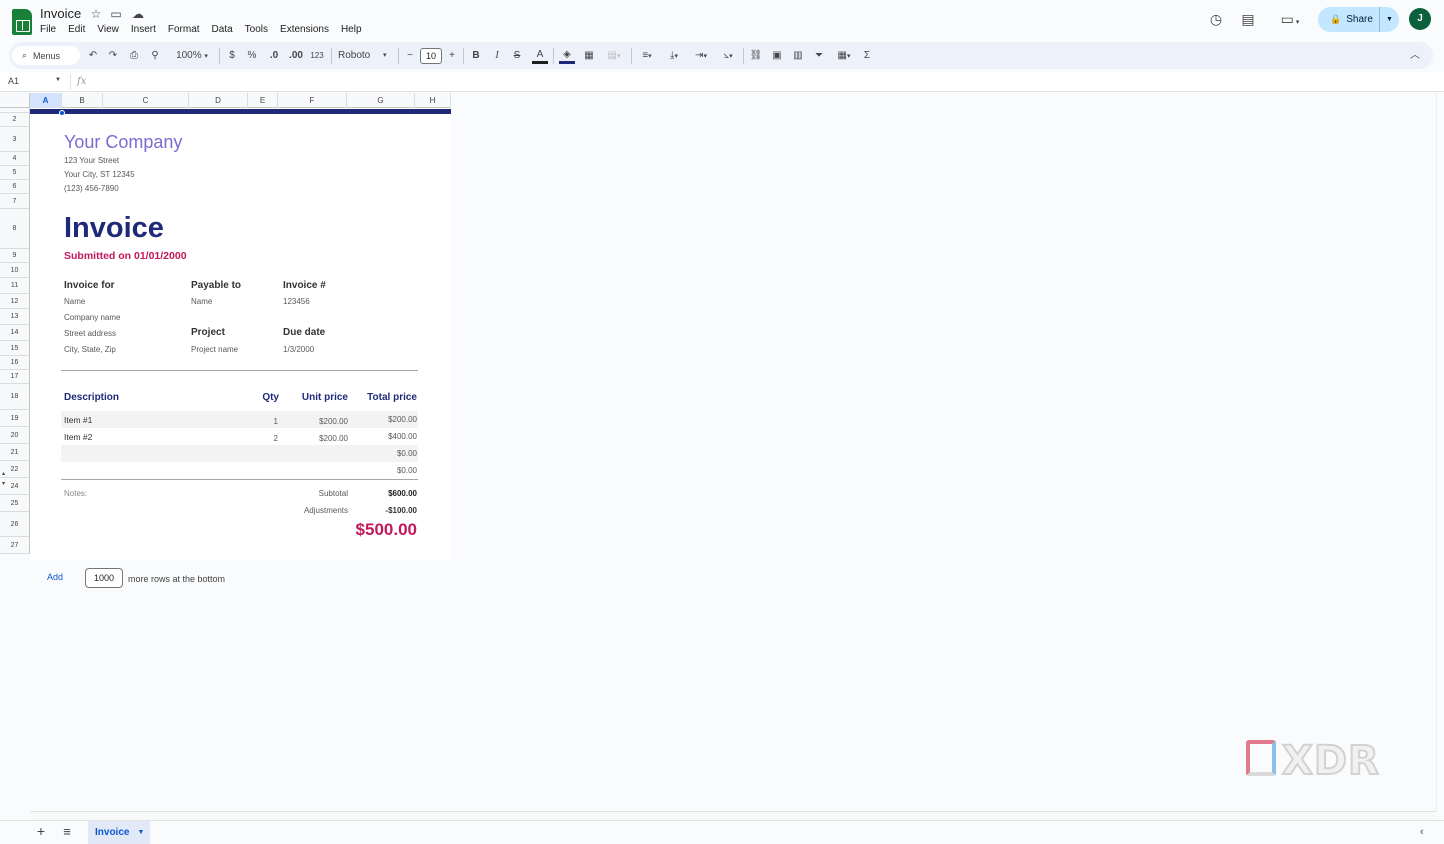 The image size is (1444, 844). Describe the element at coordinates (140, 832) in the screenshot. I see `sheet-tab-chevron-down-icon: ▼` at that location.